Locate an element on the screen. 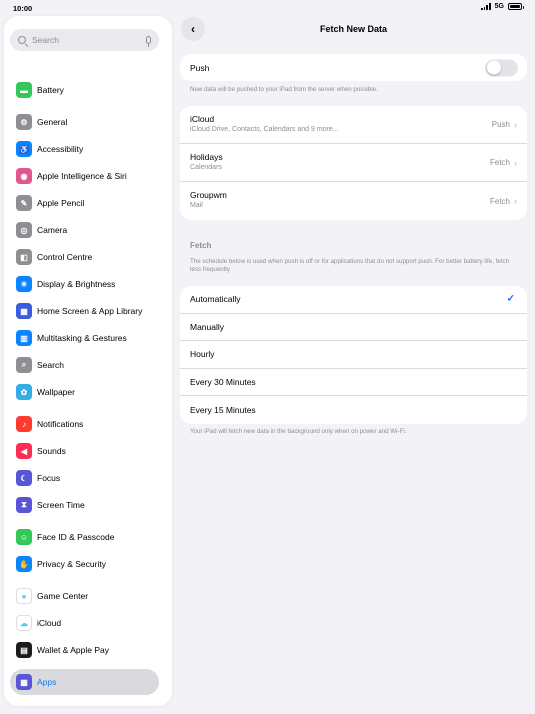  search-icon: ⌕ is located at coordinates (24, 365).